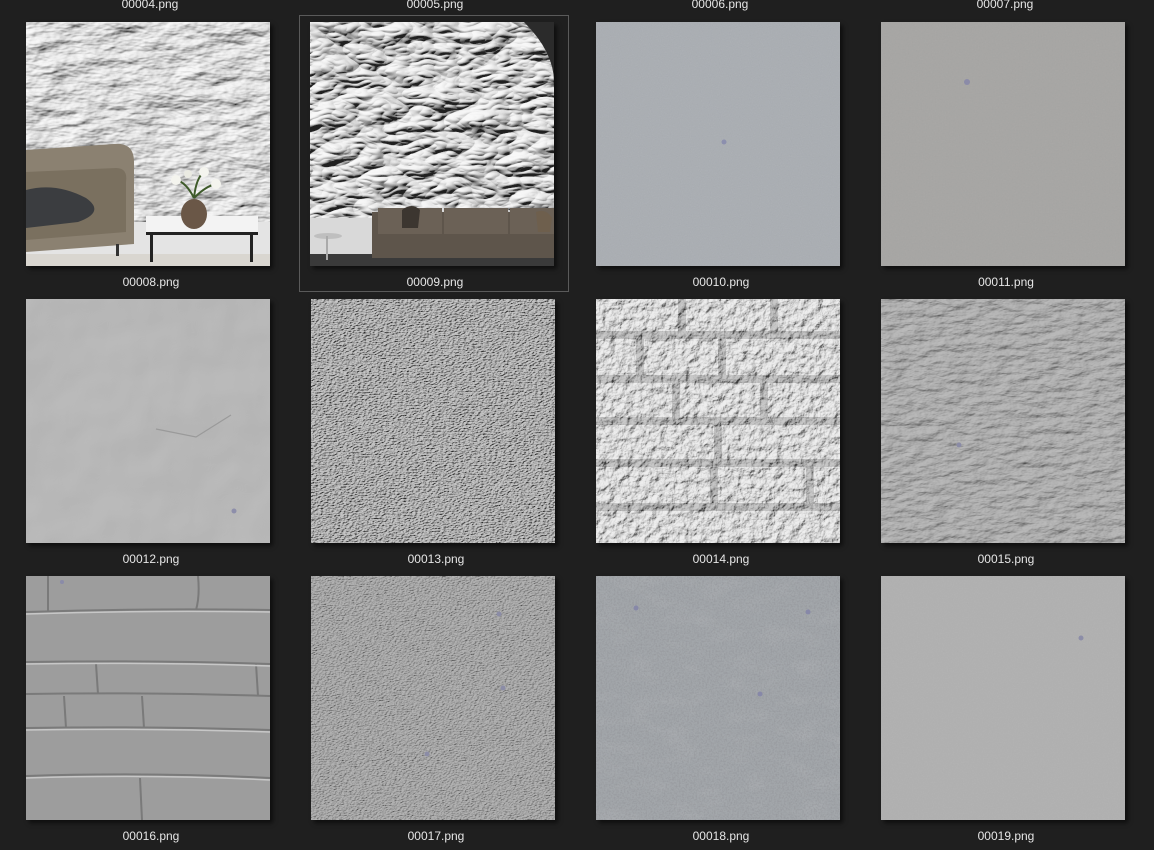 This screenshot has width=1154, height=850. I want to click on file-tile: 00008.png, so click(150, 153).